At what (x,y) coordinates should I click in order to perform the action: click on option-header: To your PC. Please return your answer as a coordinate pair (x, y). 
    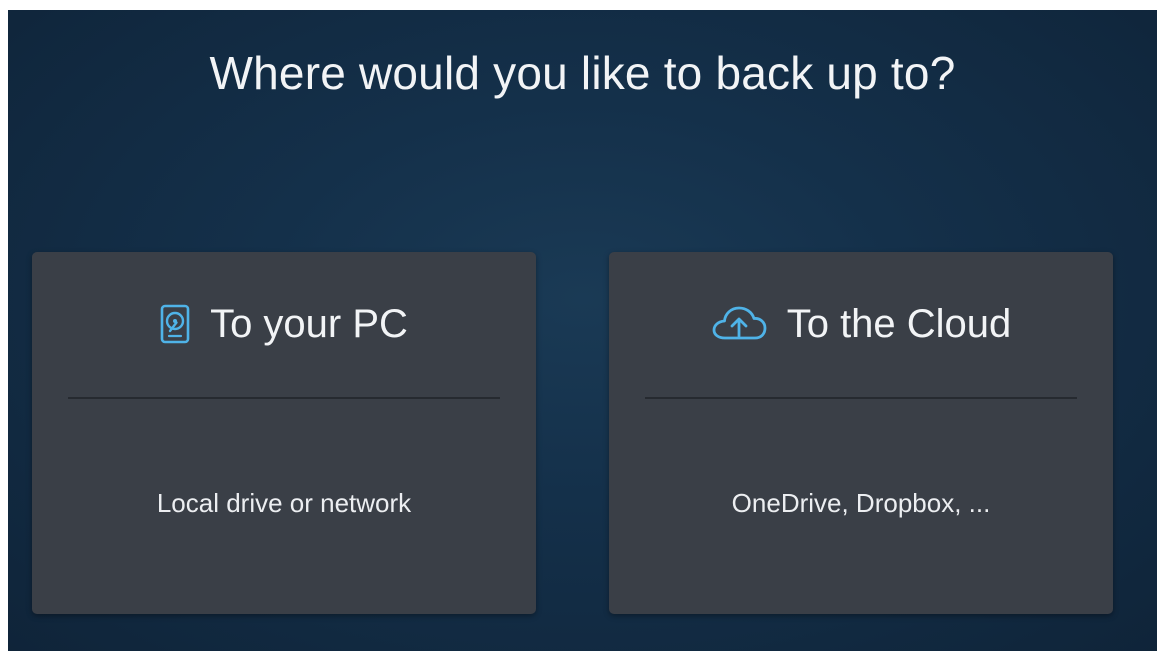
    Looking at the image, I should click on (284, 324).